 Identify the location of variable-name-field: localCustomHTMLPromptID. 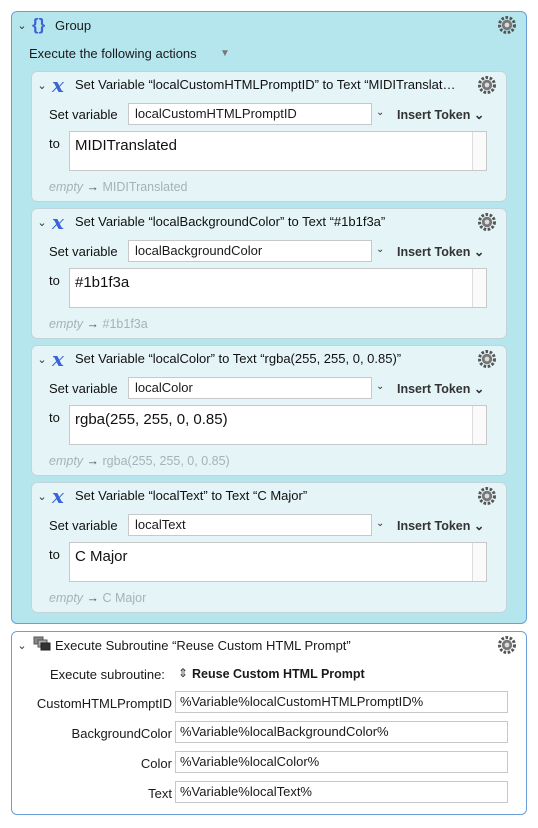
(250, 114).